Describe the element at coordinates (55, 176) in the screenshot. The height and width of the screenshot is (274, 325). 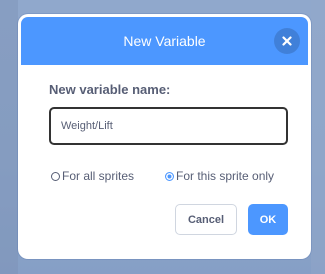
I see `radio-unchecked-icon` at that location.